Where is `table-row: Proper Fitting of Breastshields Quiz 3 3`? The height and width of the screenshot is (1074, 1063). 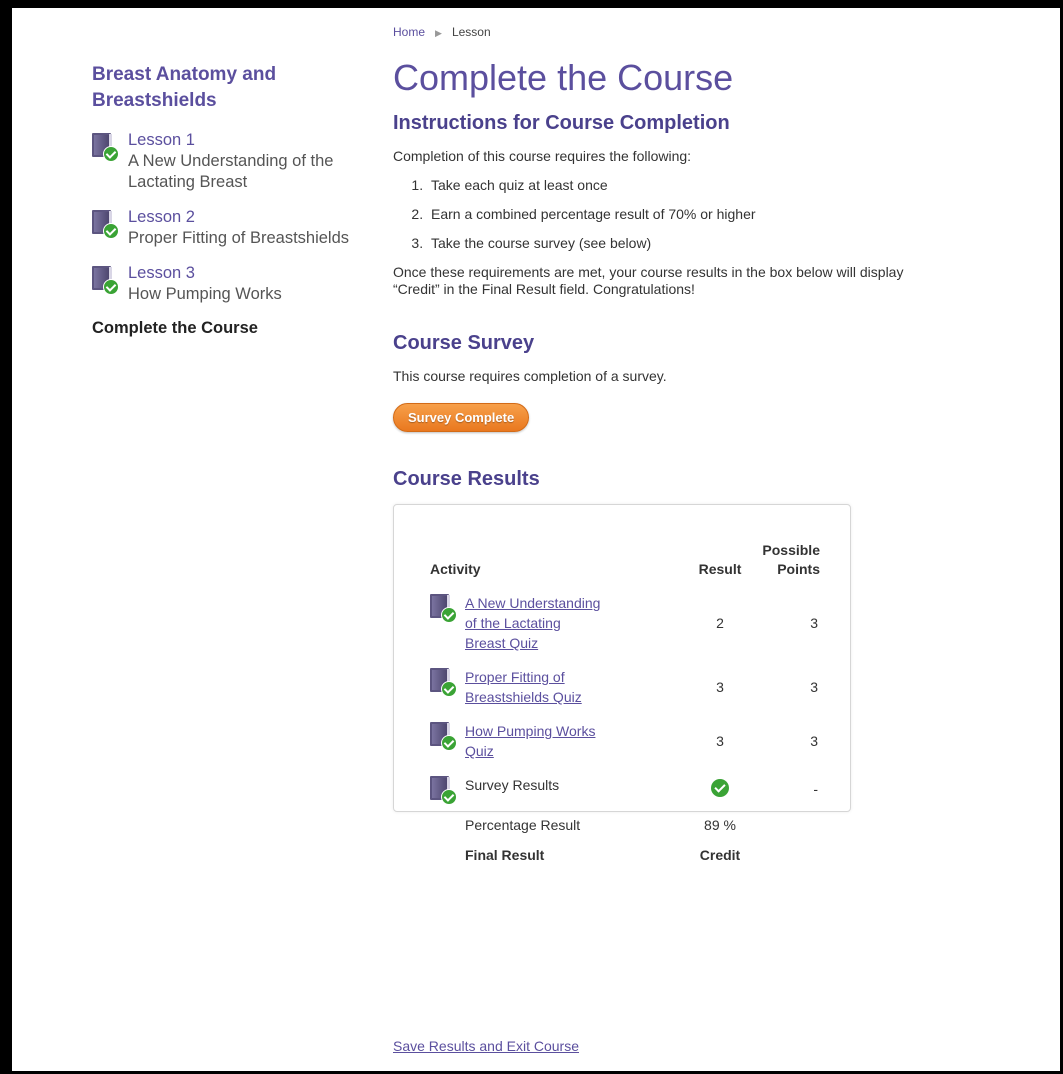 table-row: Proper Fitting of Breastshields Quiz 3 3 is located at coordinates (625, 694).